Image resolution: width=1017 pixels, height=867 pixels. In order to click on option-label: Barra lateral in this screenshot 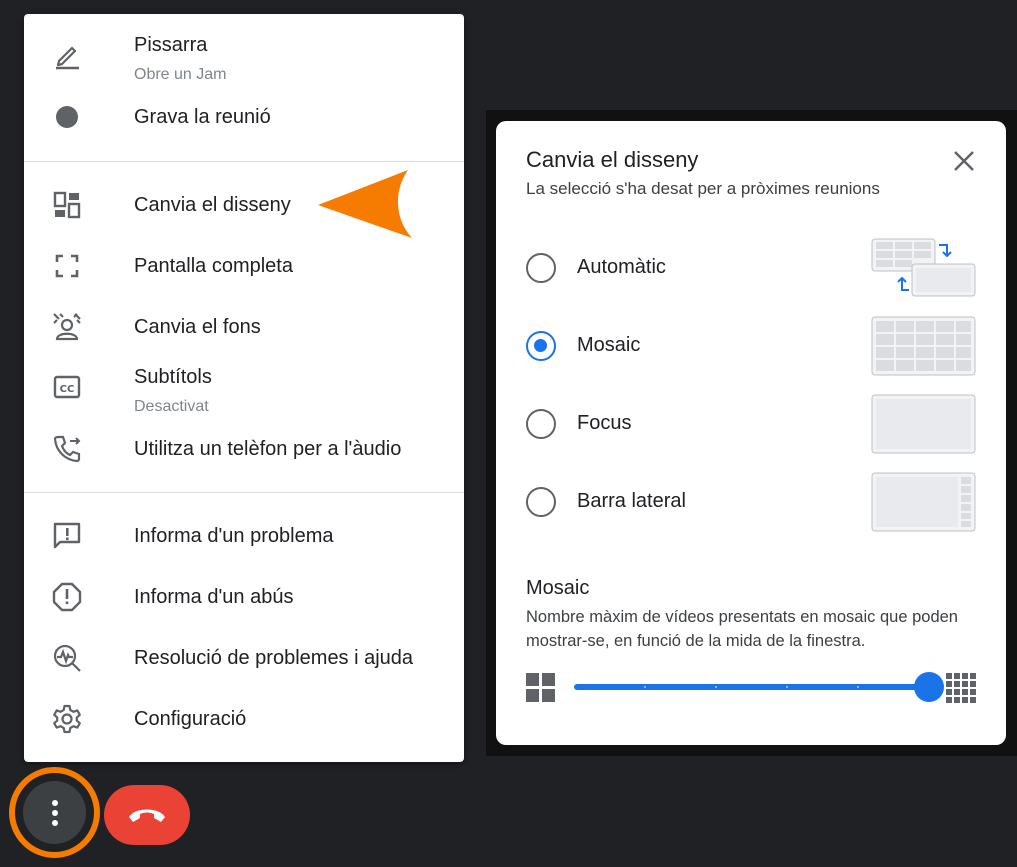, I will do `click(631, 501)`.